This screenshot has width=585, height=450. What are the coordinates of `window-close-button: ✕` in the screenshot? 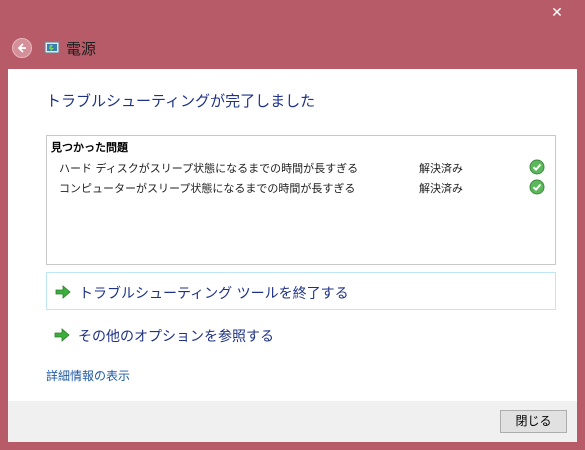 It's located at (557, 13).